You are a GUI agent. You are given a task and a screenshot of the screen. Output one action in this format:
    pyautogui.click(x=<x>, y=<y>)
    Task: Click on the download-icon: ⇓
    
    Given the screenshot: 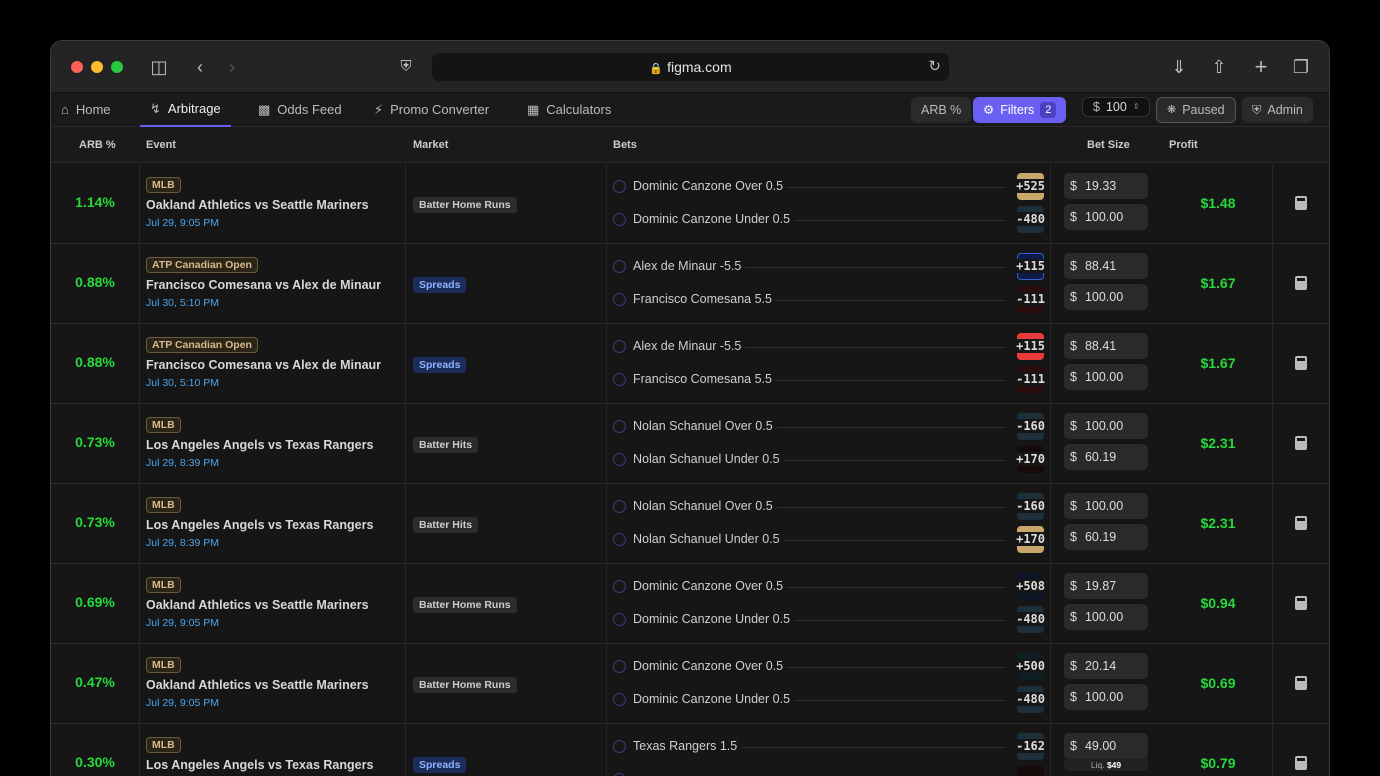 What is the action you would take?
    pyautogui.click(x=1179, y=67)
    